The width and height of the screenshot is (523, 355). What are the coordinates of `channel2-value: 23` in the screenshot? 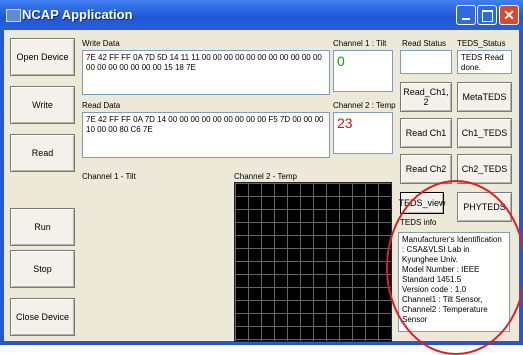 It's located at (363, 133).